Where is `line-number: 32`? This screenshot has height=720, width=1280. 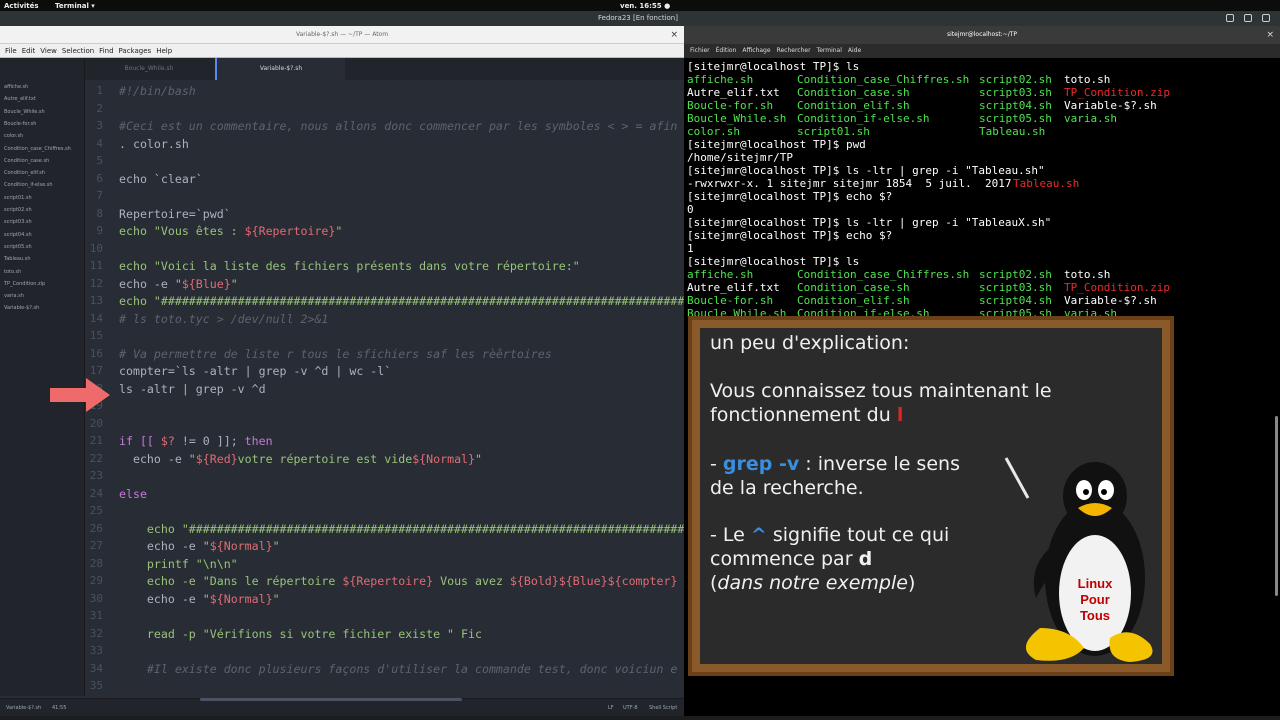 line-number: 32 is located at coordinates (96, 633).